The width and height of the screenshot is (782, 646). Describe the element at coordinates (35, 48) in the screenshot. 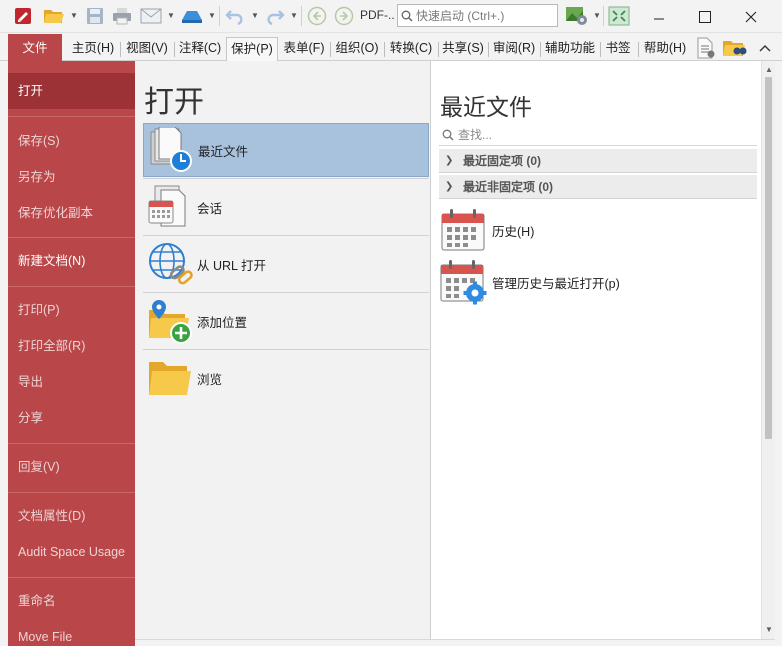

I see `tab-file: 文件` at that location.